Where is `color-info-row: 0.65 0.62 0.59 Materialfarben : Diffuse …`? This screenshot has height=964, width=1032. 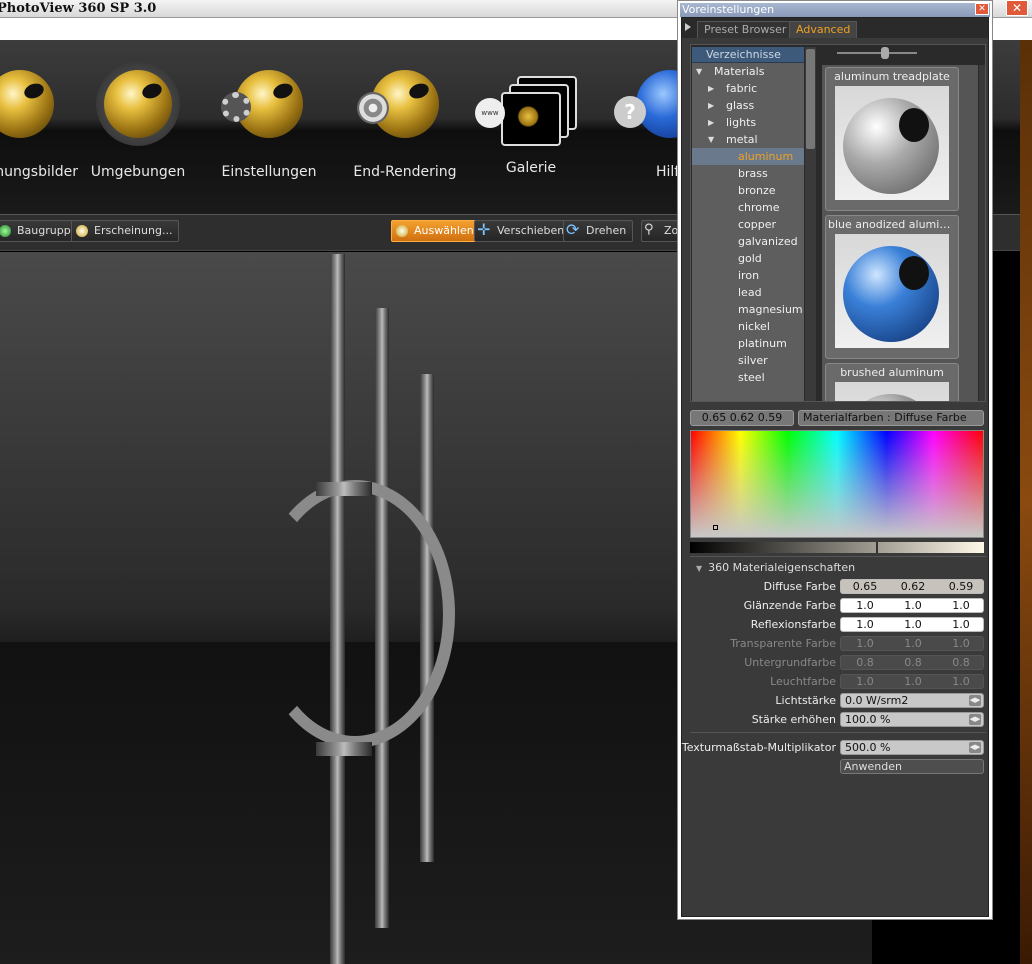
color-info-row: 0.65 0.62 0.59 Materialfarben : Diffuse … is located at coordinates (838, 418).